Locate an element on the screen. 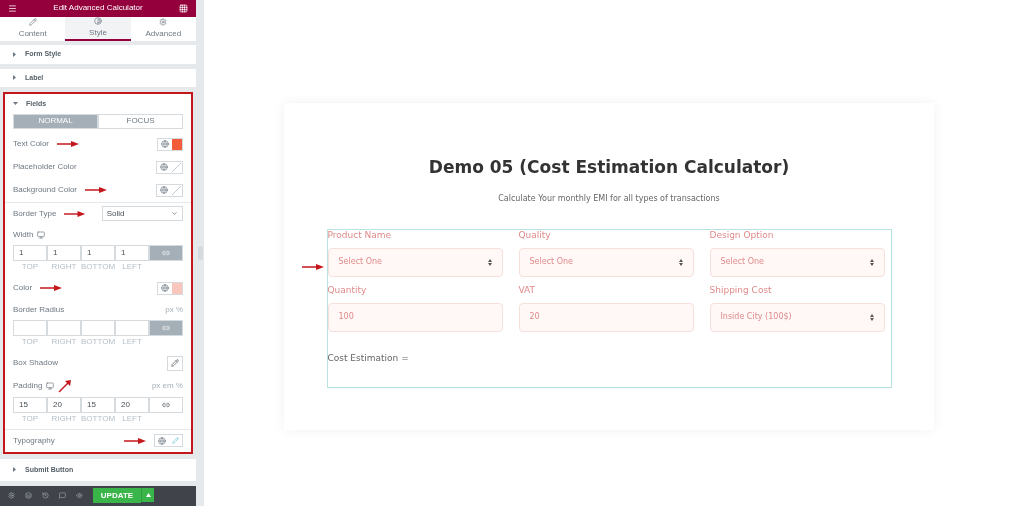 The height and width of the screenshot is (506, 1024). control-label: Border Type is located at coordinates (35, 214).